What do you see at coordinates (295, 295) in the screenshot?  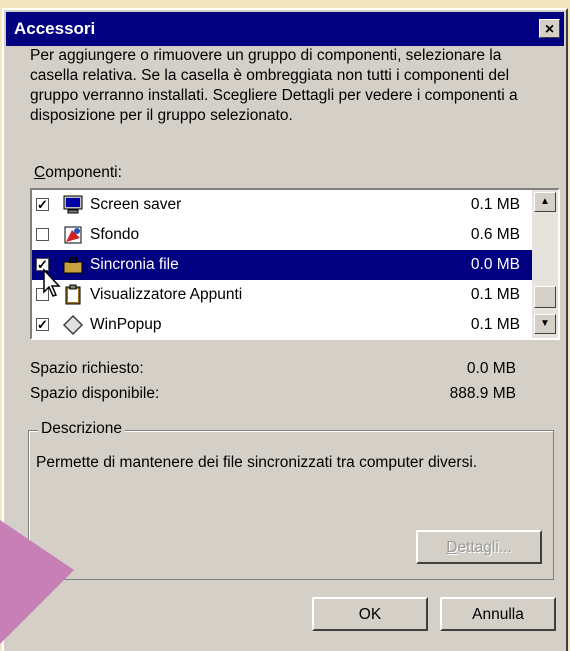 I see `list-item-visualizzatore-appunti: Visualizzatore Appunti 0.1 MB` at bounding box center [295, 295].